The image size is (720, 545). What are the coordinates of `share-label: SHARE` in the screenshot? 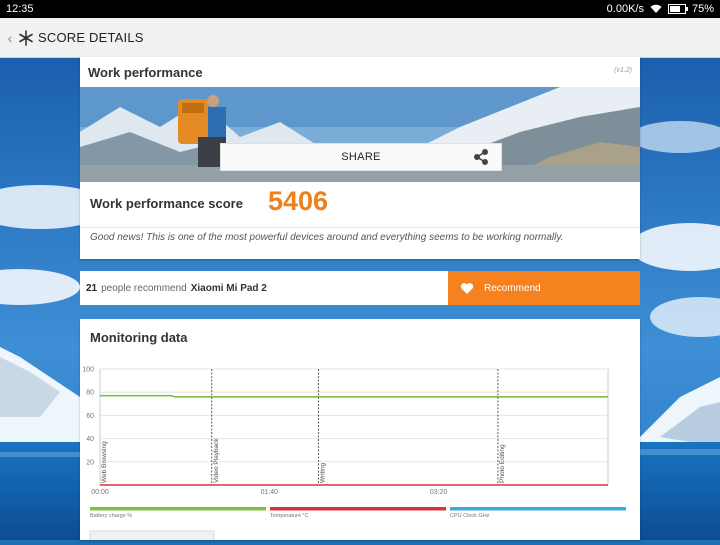 It's located at (361, 157).